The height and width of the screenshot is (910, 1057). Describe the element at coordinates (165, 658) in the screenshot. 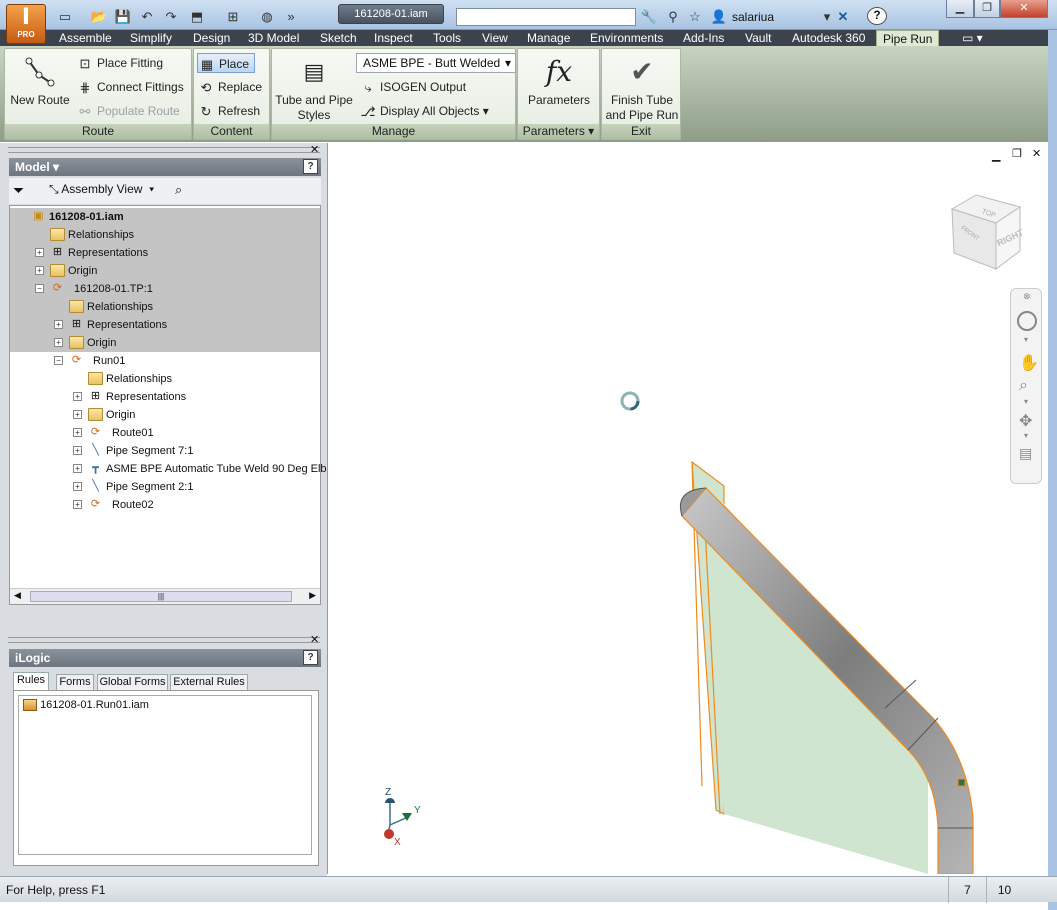

I see `ilogic-pane-header: iLogic ?` at that location.